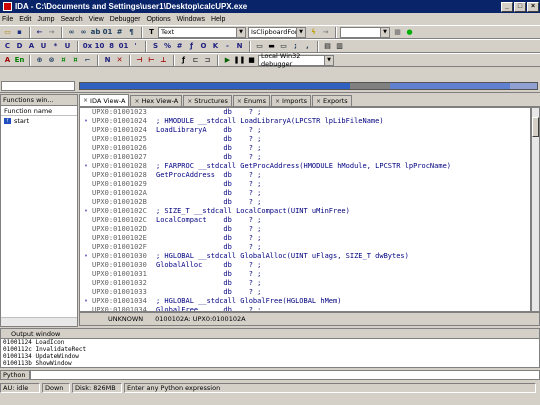 This screenshot has height=405, width=540. I want to click on find-code-icon: ¶, so click(131, 32).